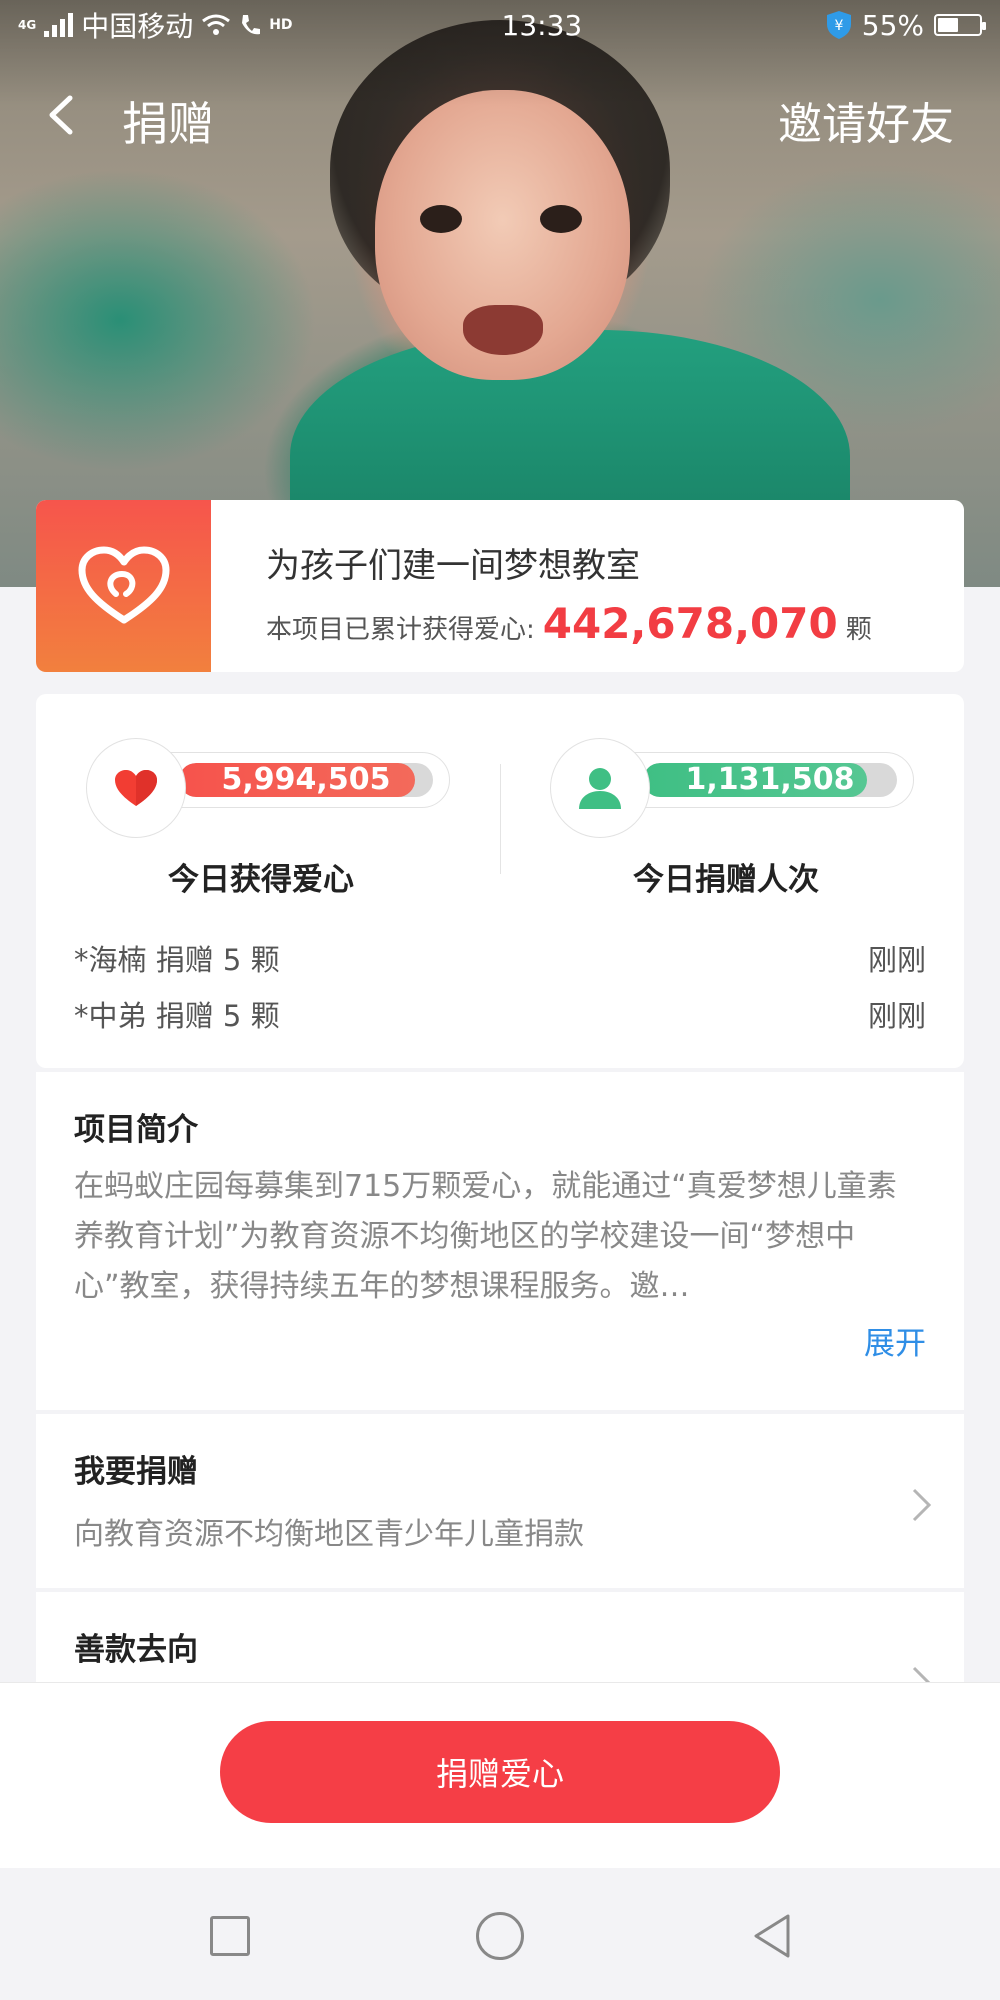 Image resolution: width=1000 pixels, height=2000 pixels. Describe the element at coordinates (136, 1130) in the screenshot. I see `intro-title: 项目简介` at that location.